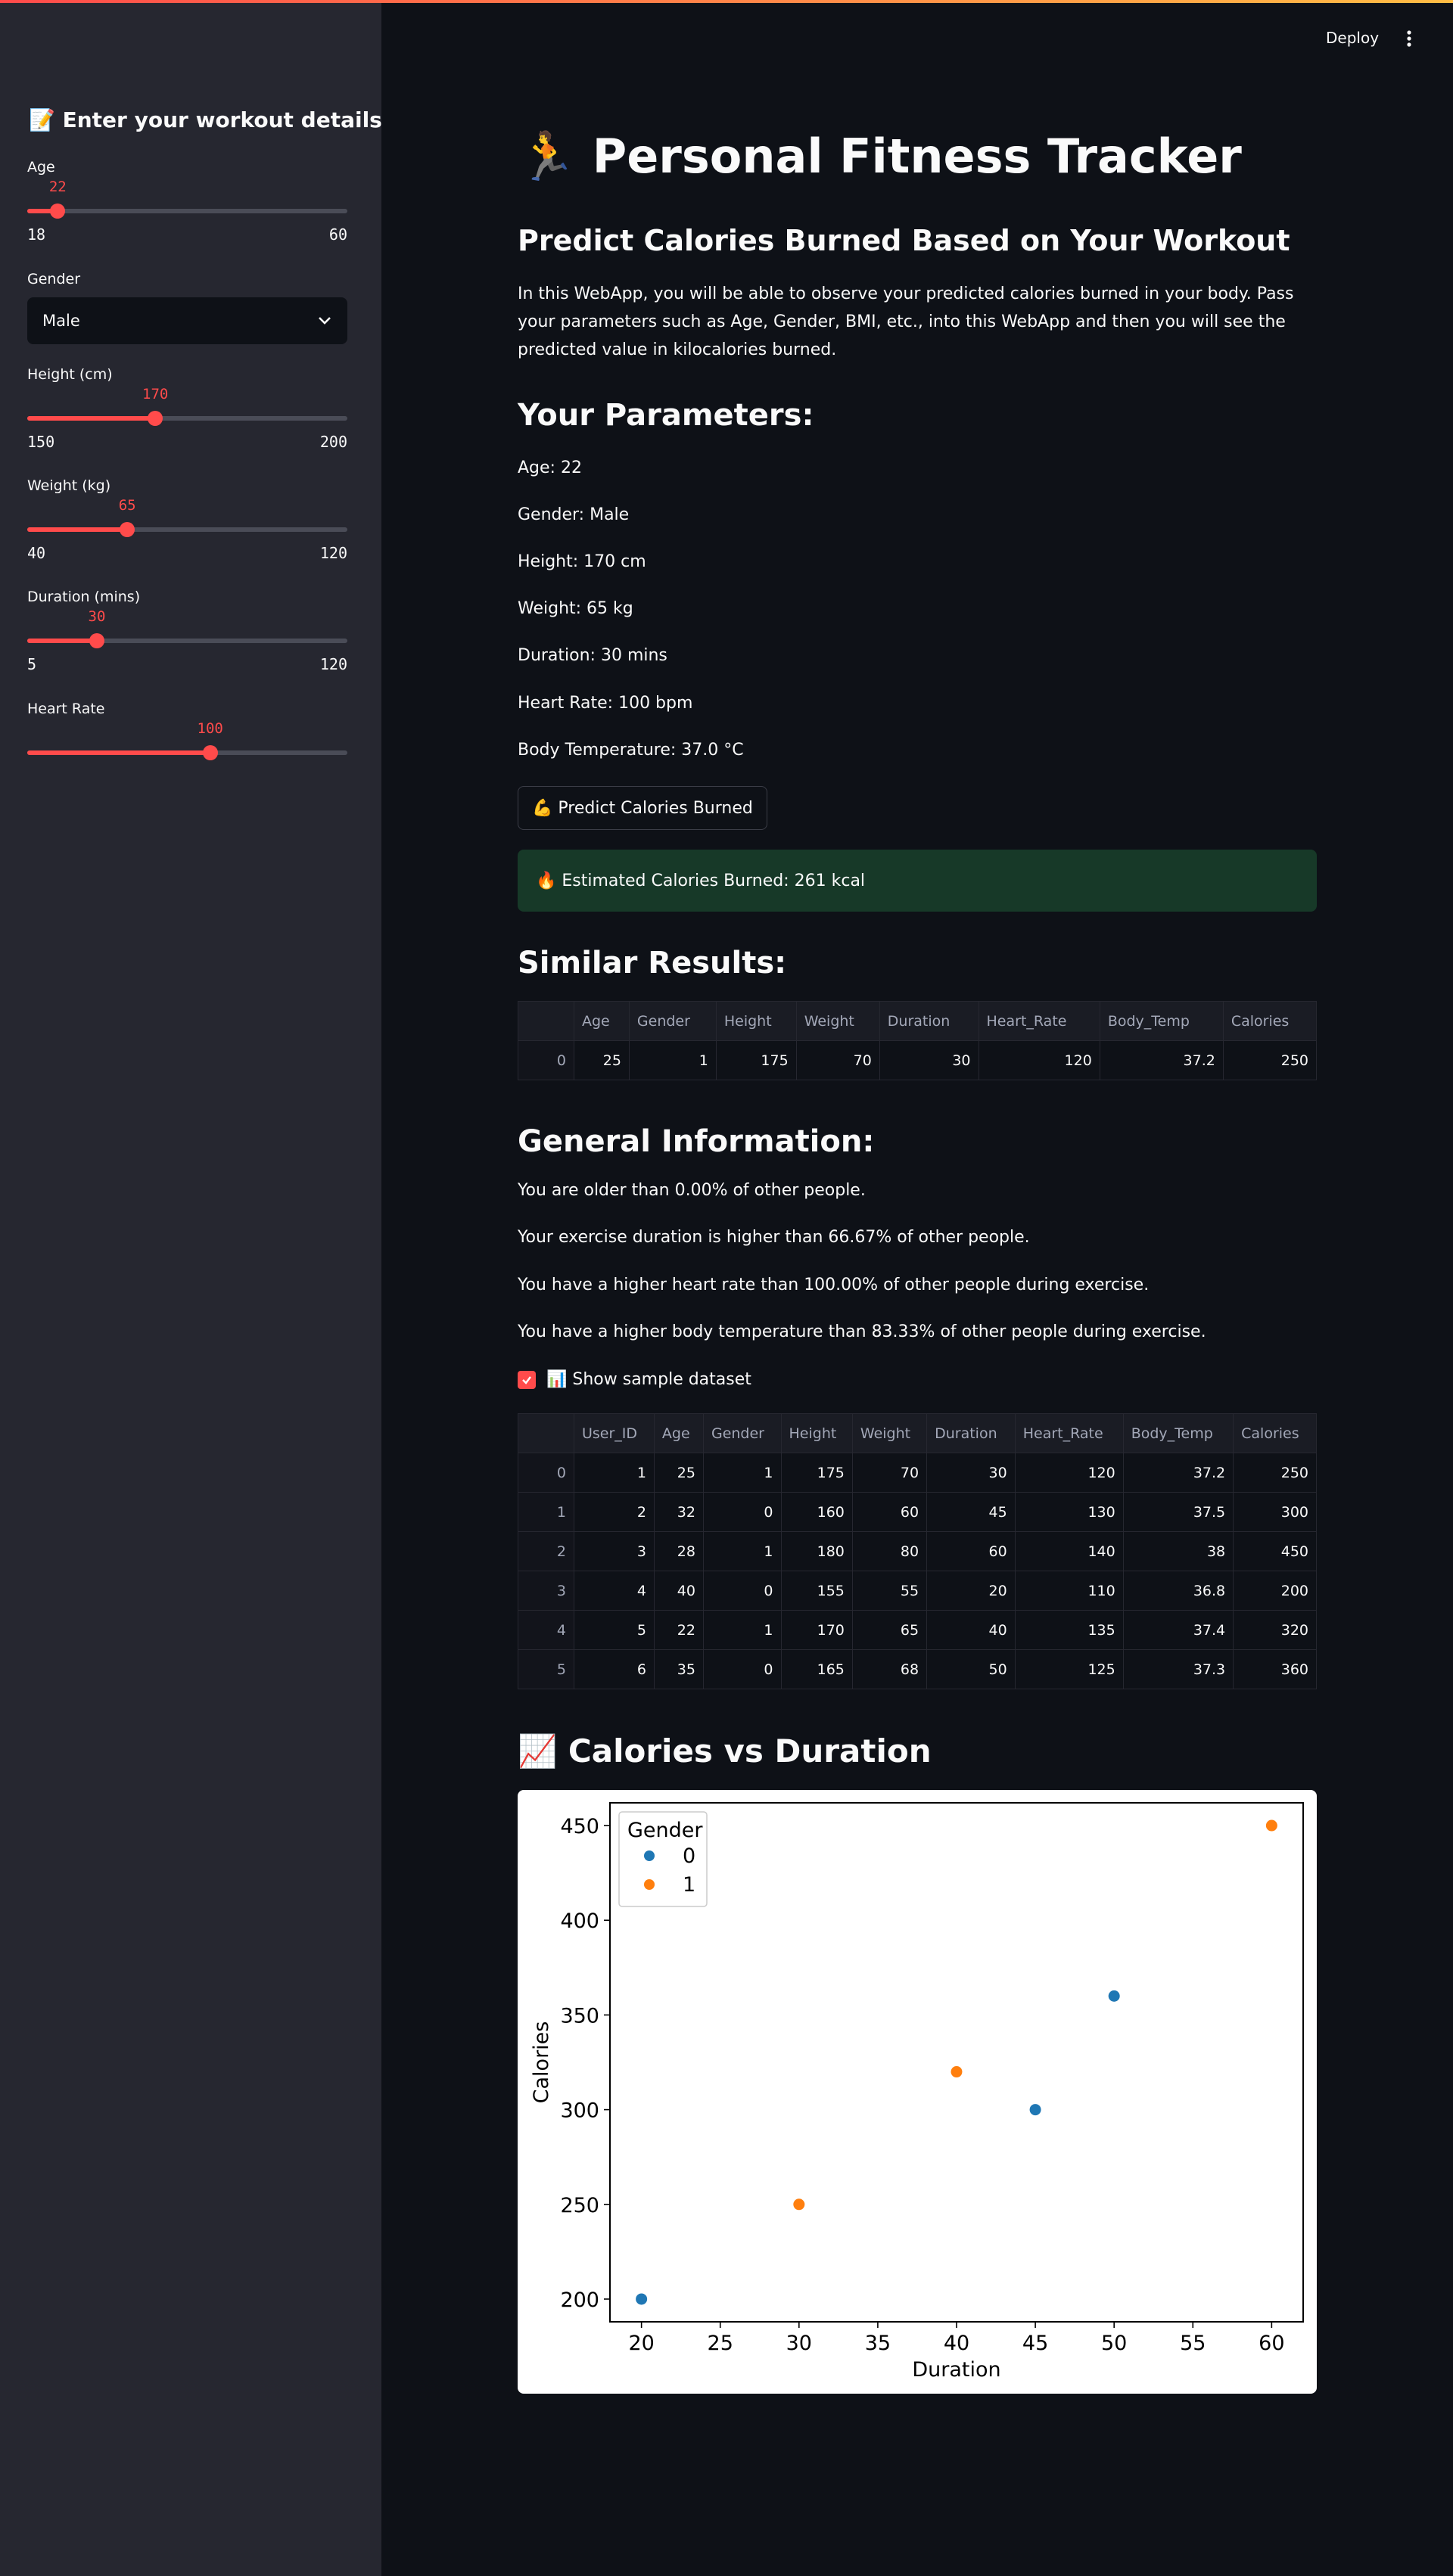  What do you see at coordinates (971, 1669) in the screenshot?
I see `table-cell: 50` at bounding box center [971, 1669].